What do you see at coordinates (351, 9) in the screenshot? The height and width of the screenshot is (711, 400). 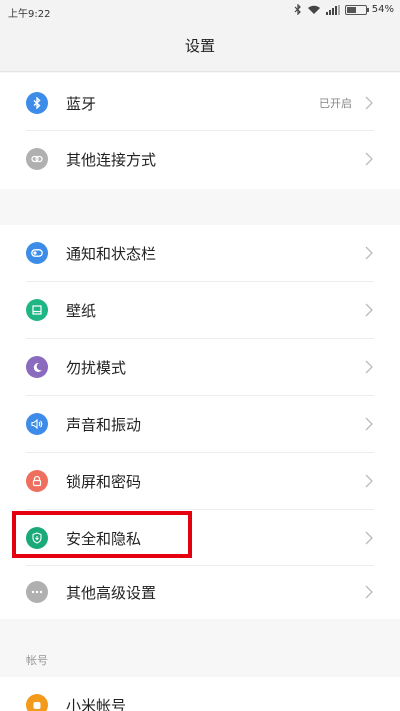 I see `battery-fill` at bounding box center [351, 9].